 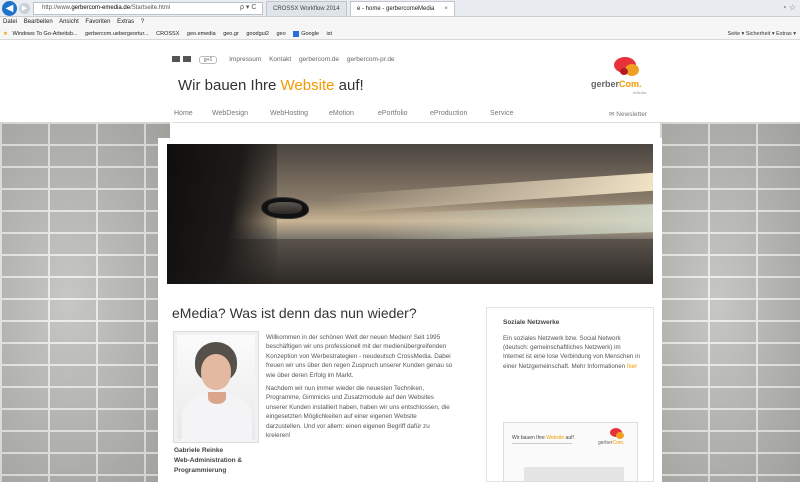 What do you see at coordinates (570, 452) in the screenshot?
I see `site-thumbnail: Wir bauen Ihre Website auf! gerberCom.` at bounding box center [570, 452].